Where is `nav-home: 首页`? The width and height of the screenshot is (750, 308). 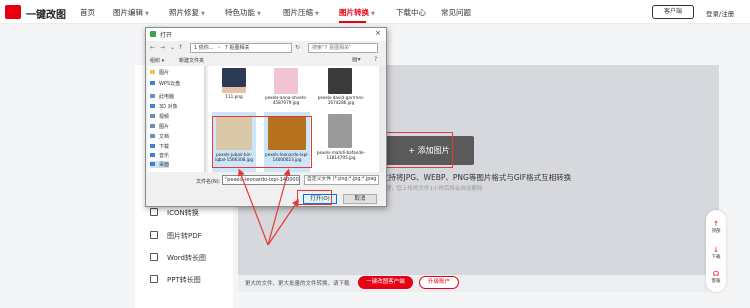 nav-home: 首页 is located at coordinates (87, 12).